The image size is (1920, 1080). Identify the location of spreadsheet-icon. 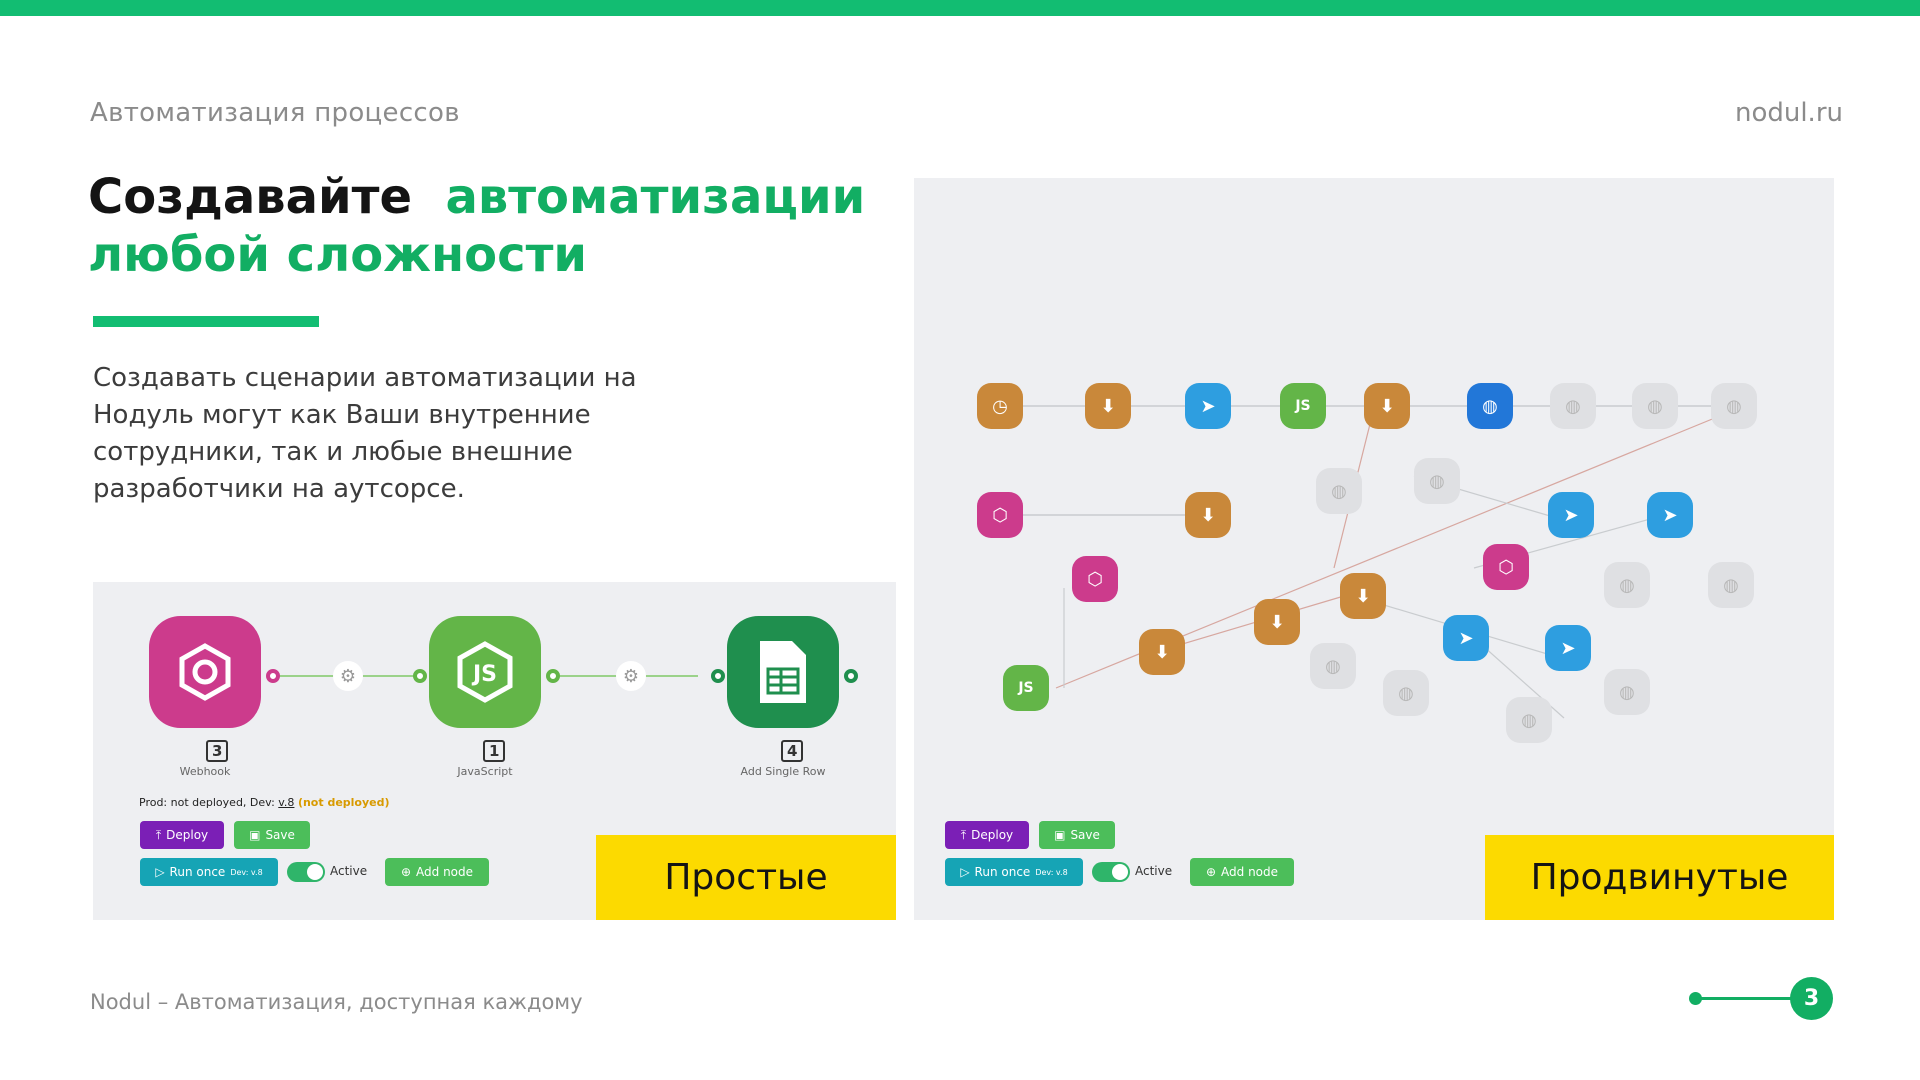
(783, 672).